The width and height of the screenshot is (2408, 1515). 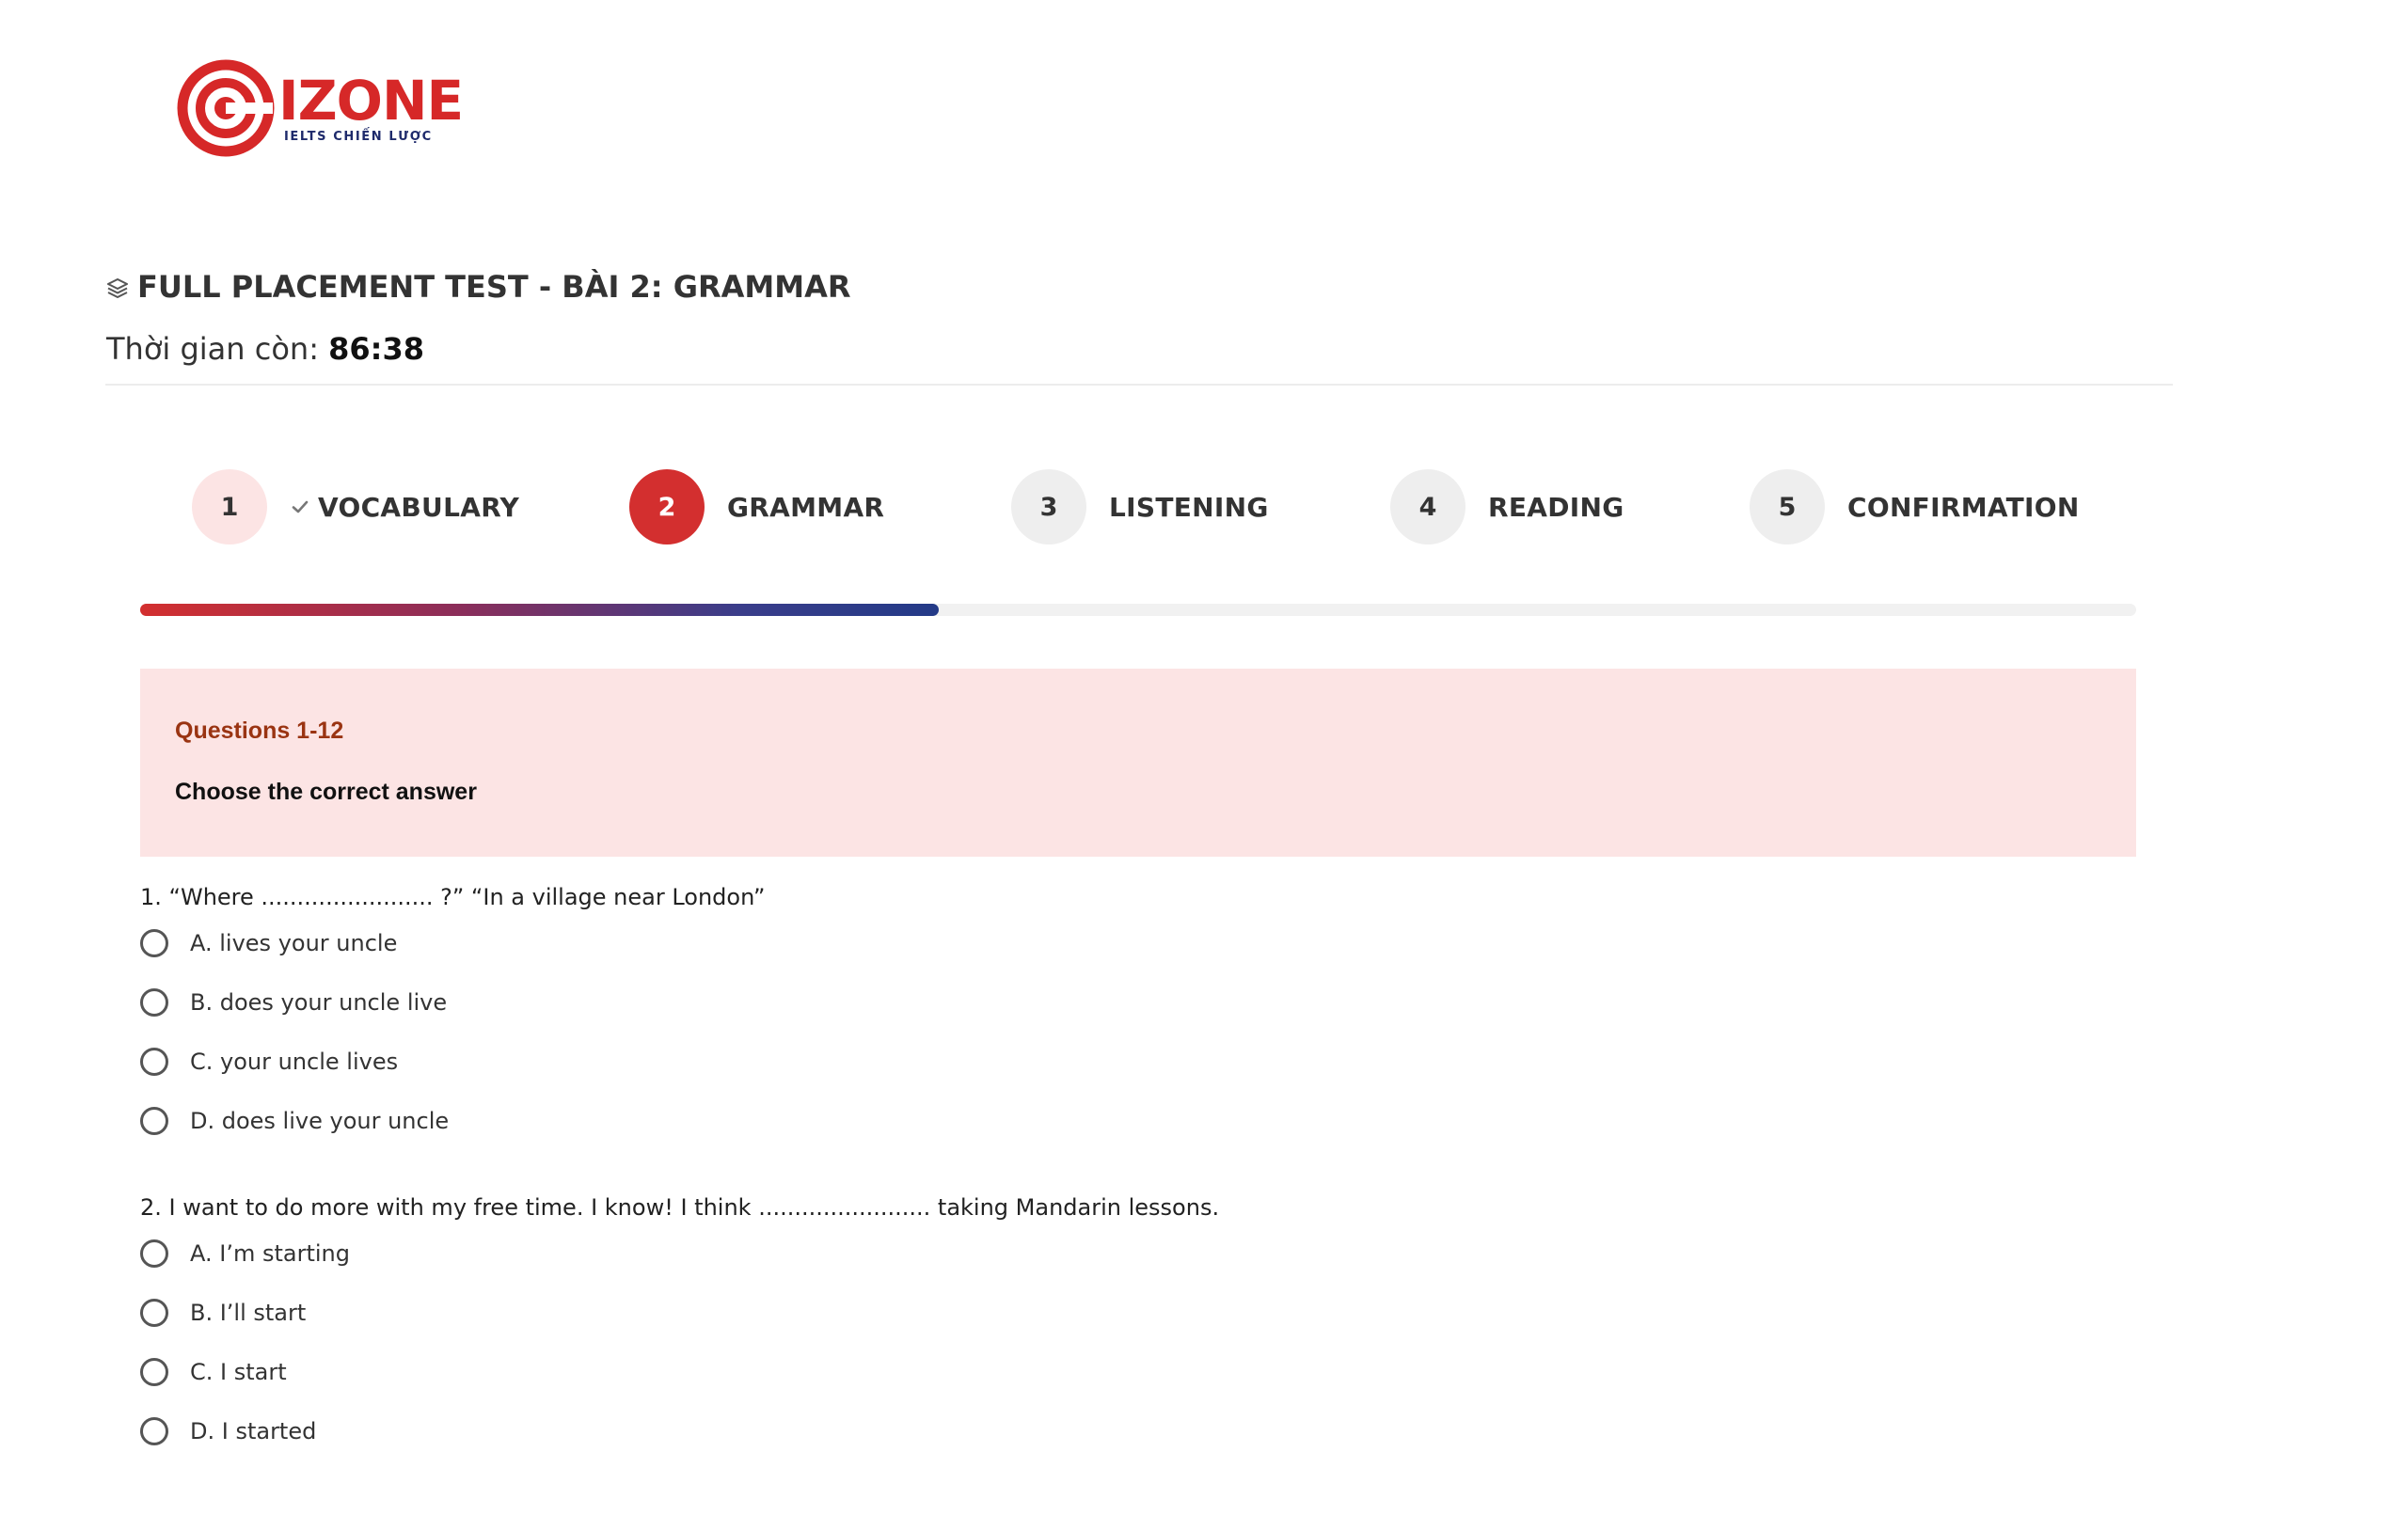 I want to click on step-number: 2, so click(x=667, y=507).